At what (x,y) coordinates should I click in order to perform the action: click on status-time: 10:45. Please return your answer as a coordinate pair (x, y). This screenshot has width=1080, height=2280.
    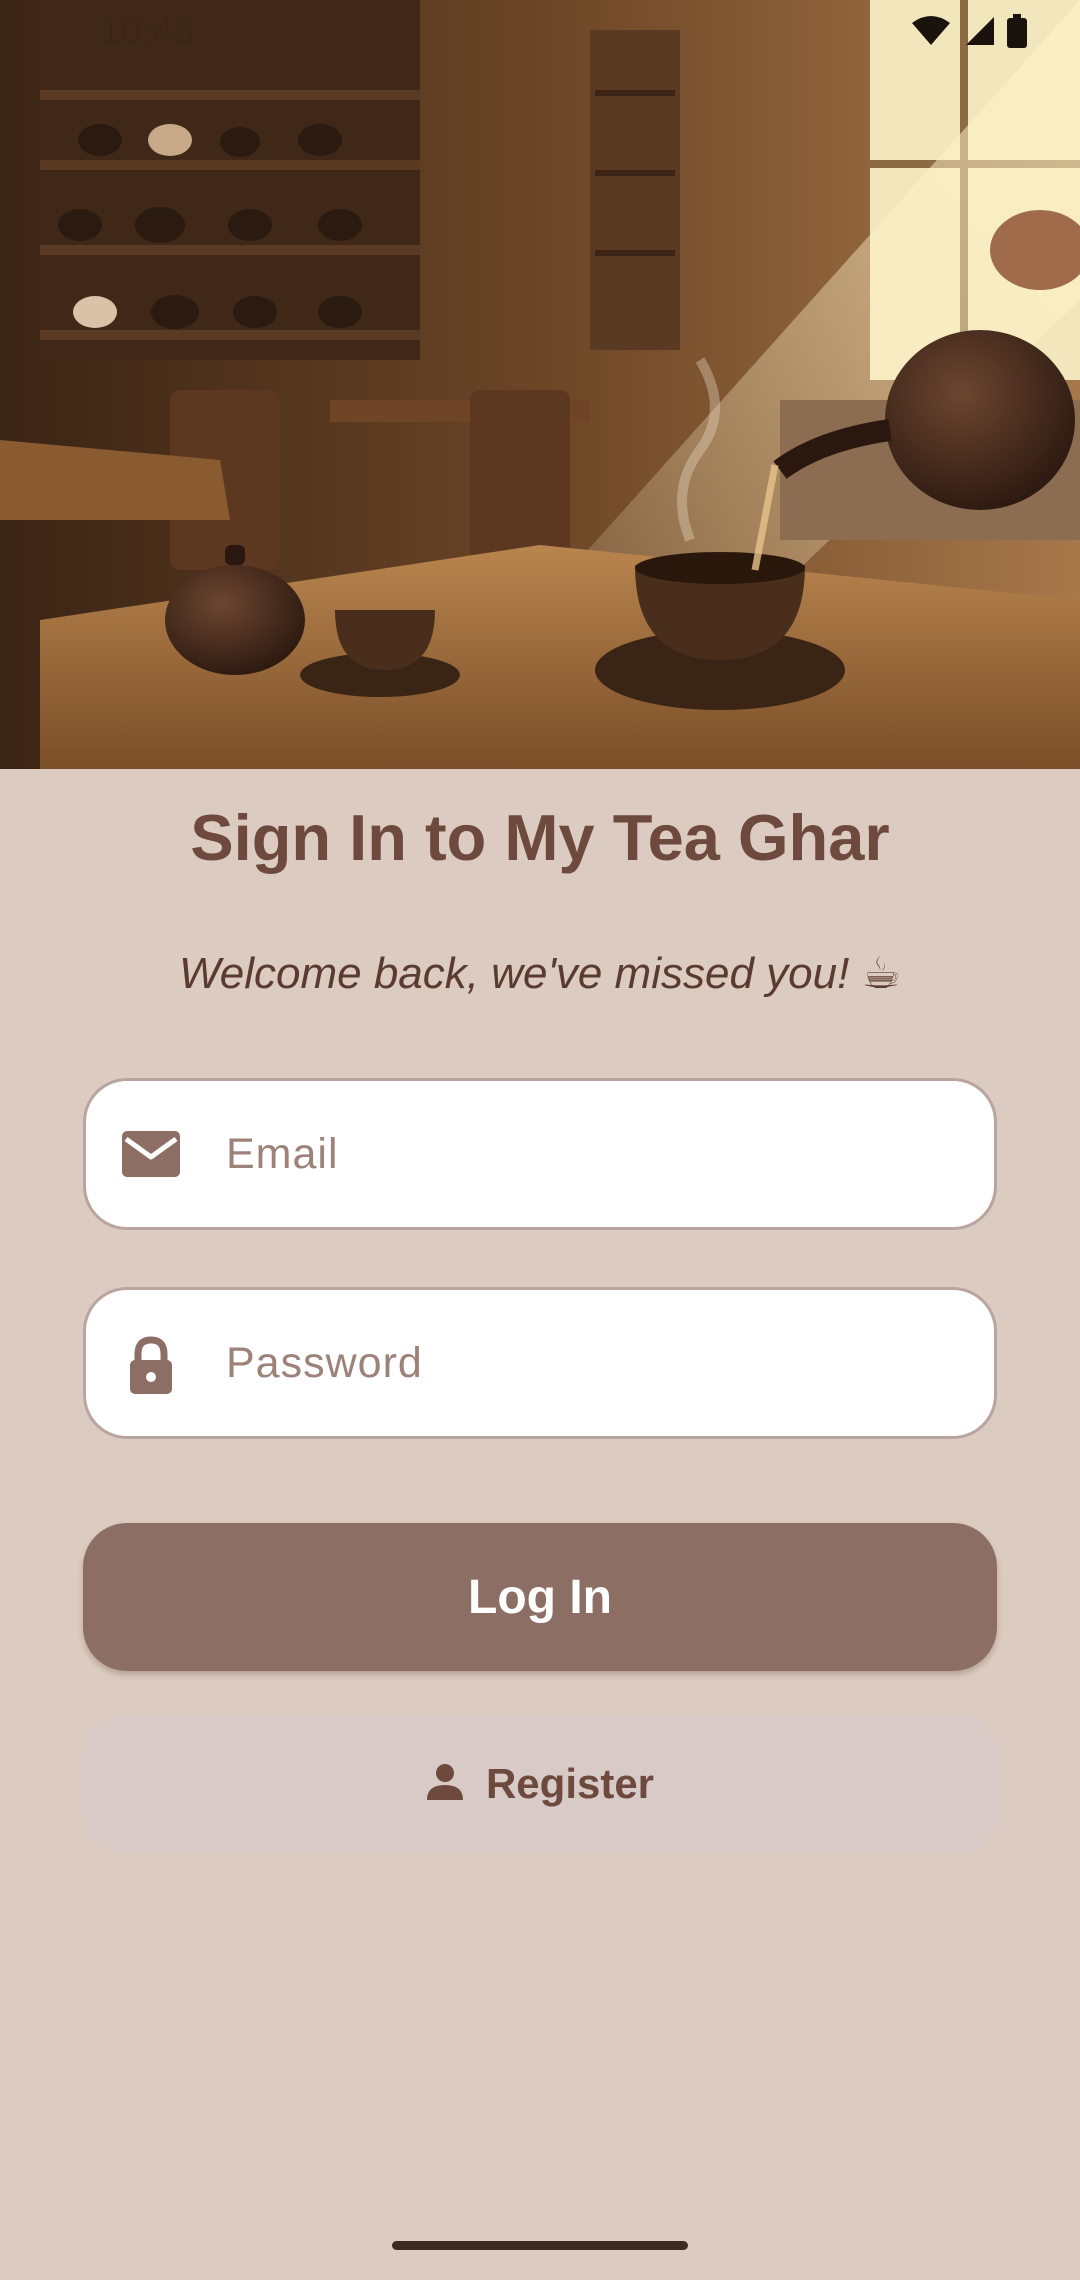
    Looking at the image, I should click on (148, 30).